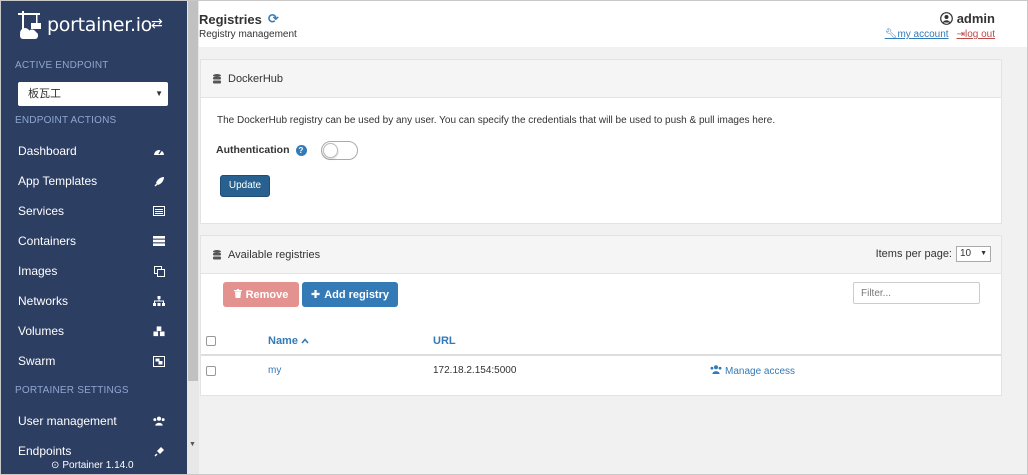 Image resolution: width=1028 pixels, height=475 pixels. I want to click on sidebar-item-label: Services, so click(41, 211).